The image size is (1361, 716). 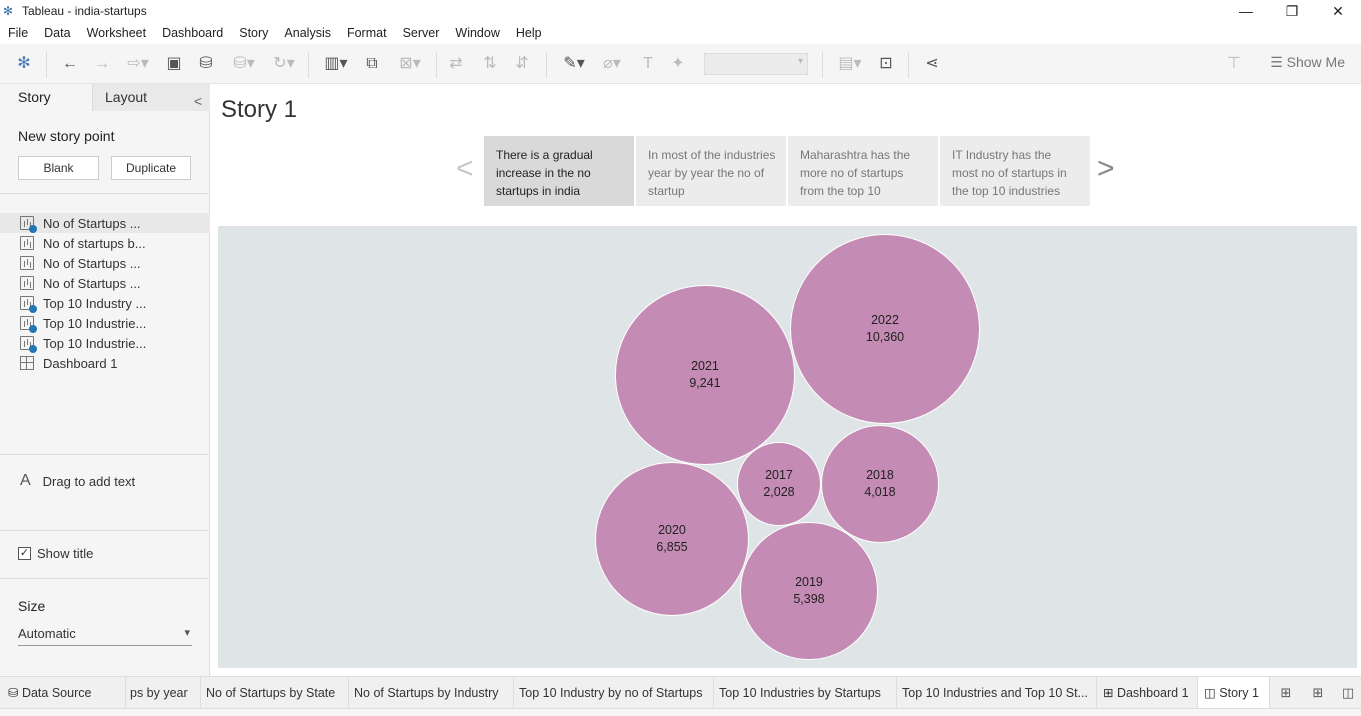 I want to click on refresh-icon: ↻▾, so click(x=284, y=64).